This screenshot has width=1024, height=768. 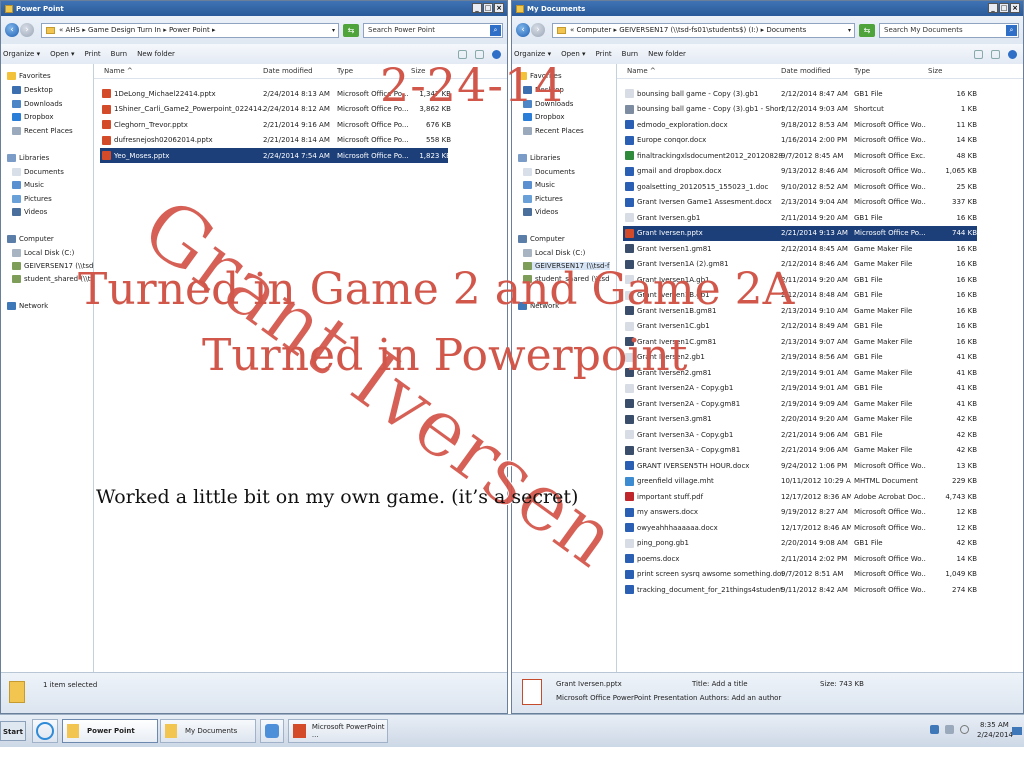 What do you see at coordinates (55, 266) in the screenshot?
I see `nav-network-drive-1: GEIVERSEN17 (\\tsd-f` at bounding box center [55, 266].